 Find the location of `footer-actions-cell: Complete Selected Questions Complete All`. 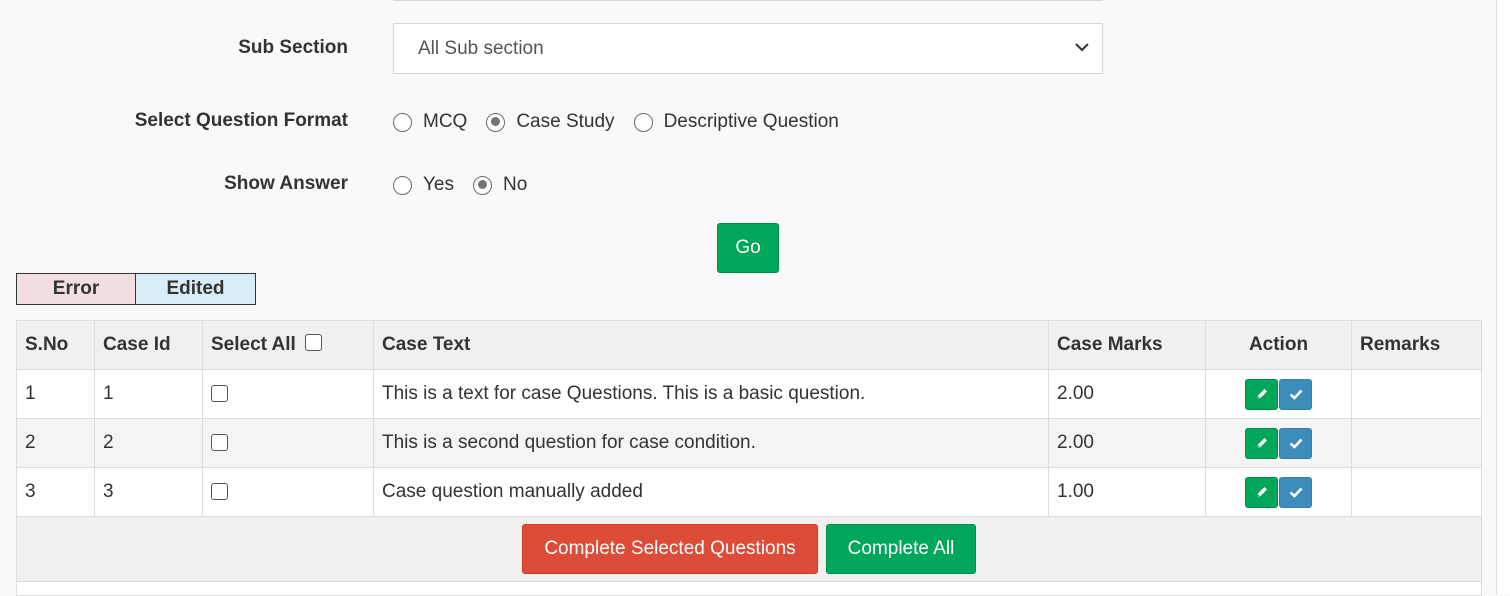

footer-actions-cell: Complete Selected Questions Complete All is located at coordinates (749, 549).